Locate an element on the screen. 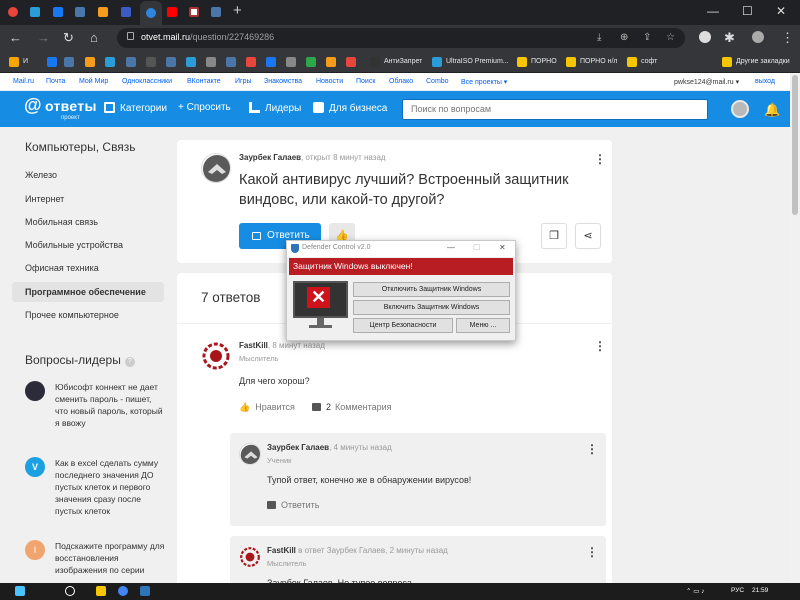 This screenshot has height=600, width=800. language-indicator: РУС is located at coordinates (737, 590).